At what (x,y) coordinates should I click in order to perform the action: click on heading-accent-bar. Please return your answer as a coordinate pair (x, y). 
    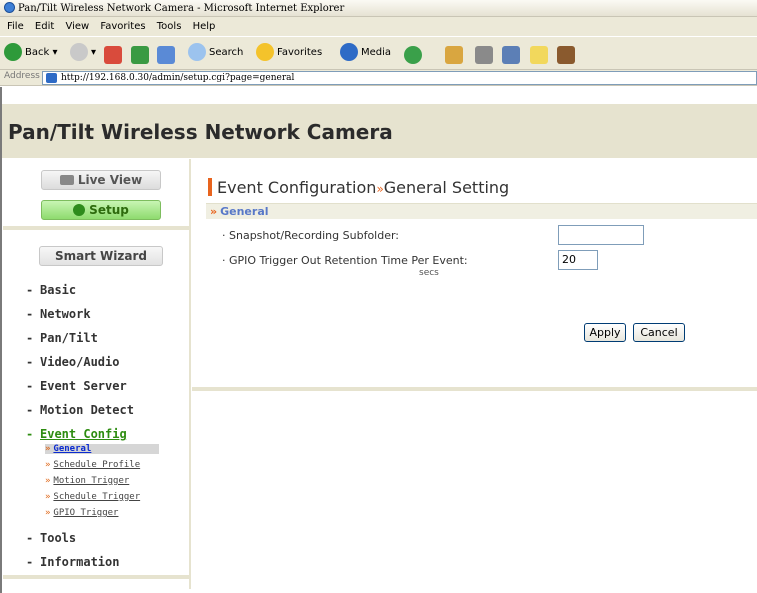
    Looking at the image, I should click on (210, 187).